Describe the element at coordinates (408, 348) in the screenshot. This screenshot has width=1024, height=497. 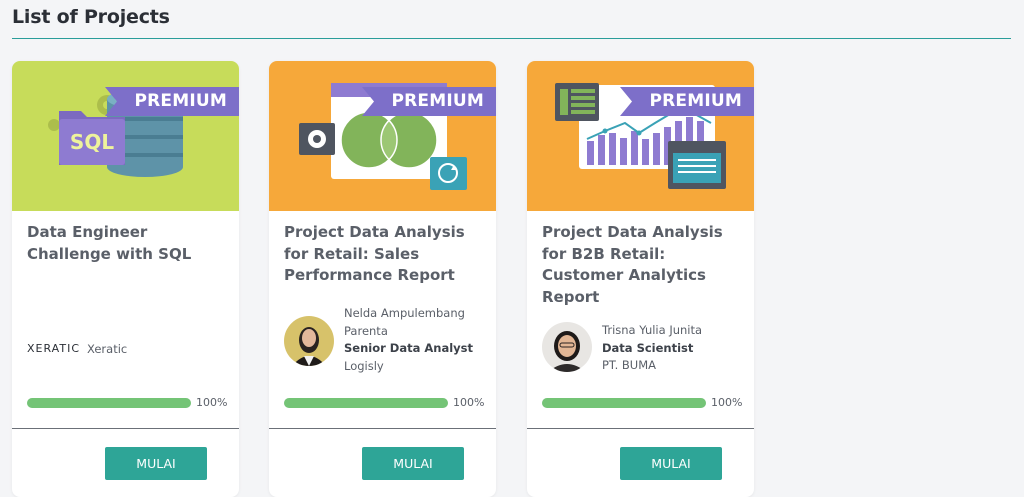
I see `author-role: Senior Data Analyst` at that location.